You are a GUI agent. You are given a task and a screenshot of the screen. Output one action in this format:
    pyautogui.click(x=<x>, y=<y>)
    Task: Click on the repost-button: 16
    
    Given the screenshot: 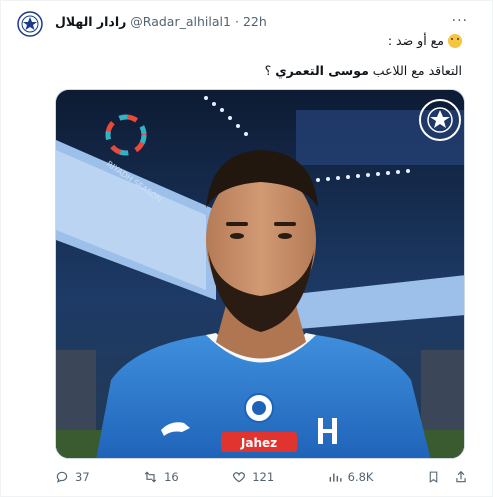 What is the action you would take?
    pyautogui.click(x=161, y=477)
    